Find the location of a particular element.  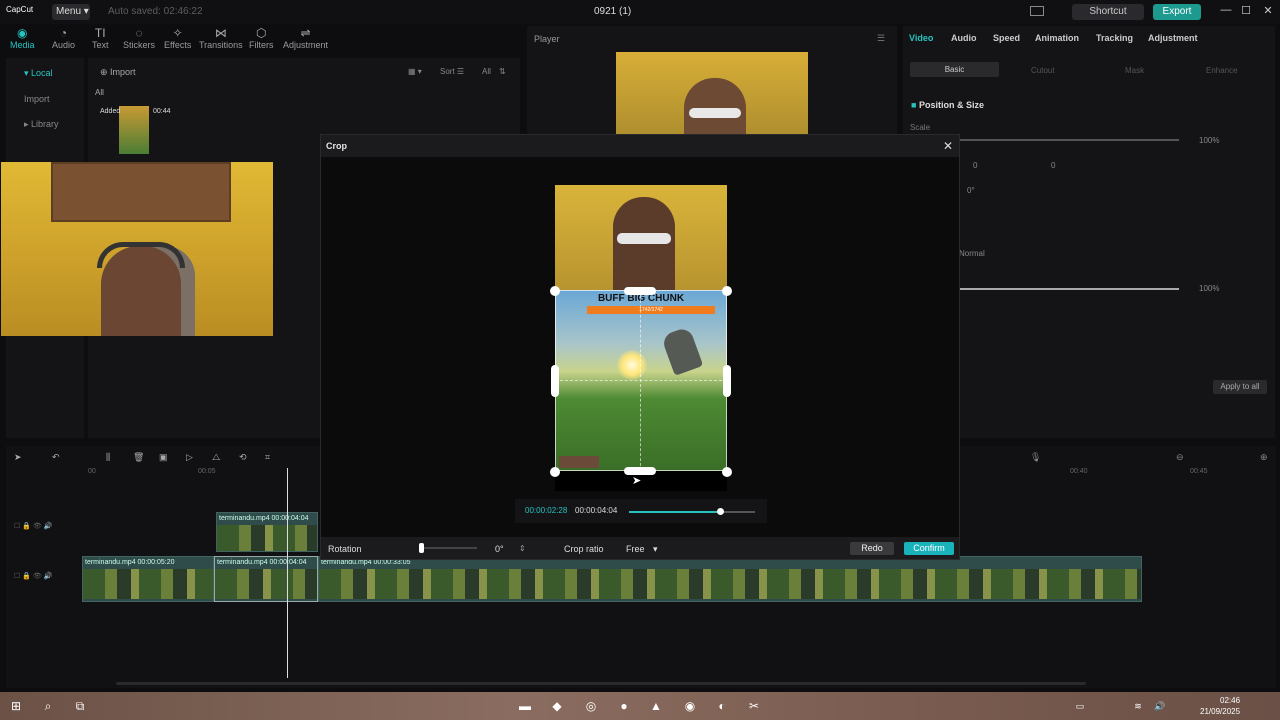

tab-adjustment: ⇌ Adjustment is located at coordinates (305, 38).